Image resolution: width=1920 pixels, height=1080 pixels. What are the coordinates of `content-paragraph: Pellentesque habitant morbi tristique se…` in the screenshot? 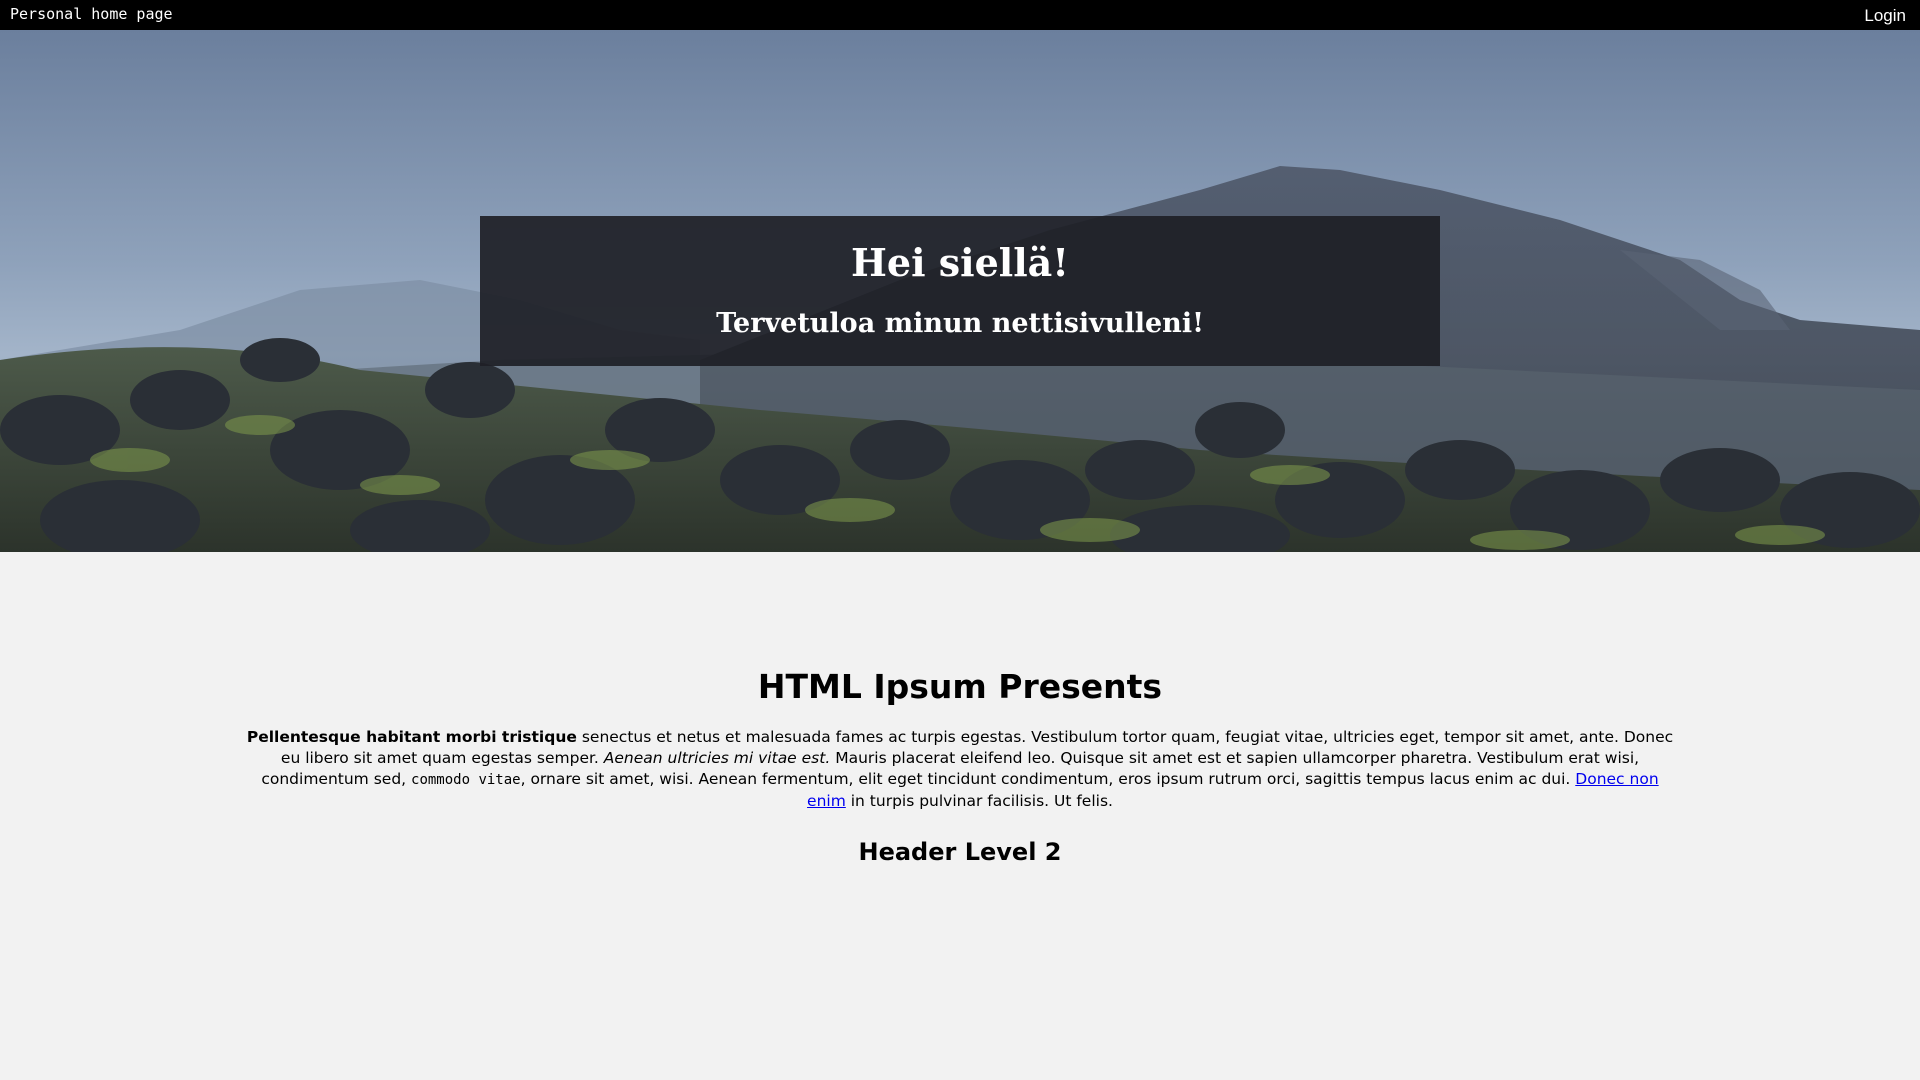 It's located at (960, 769).